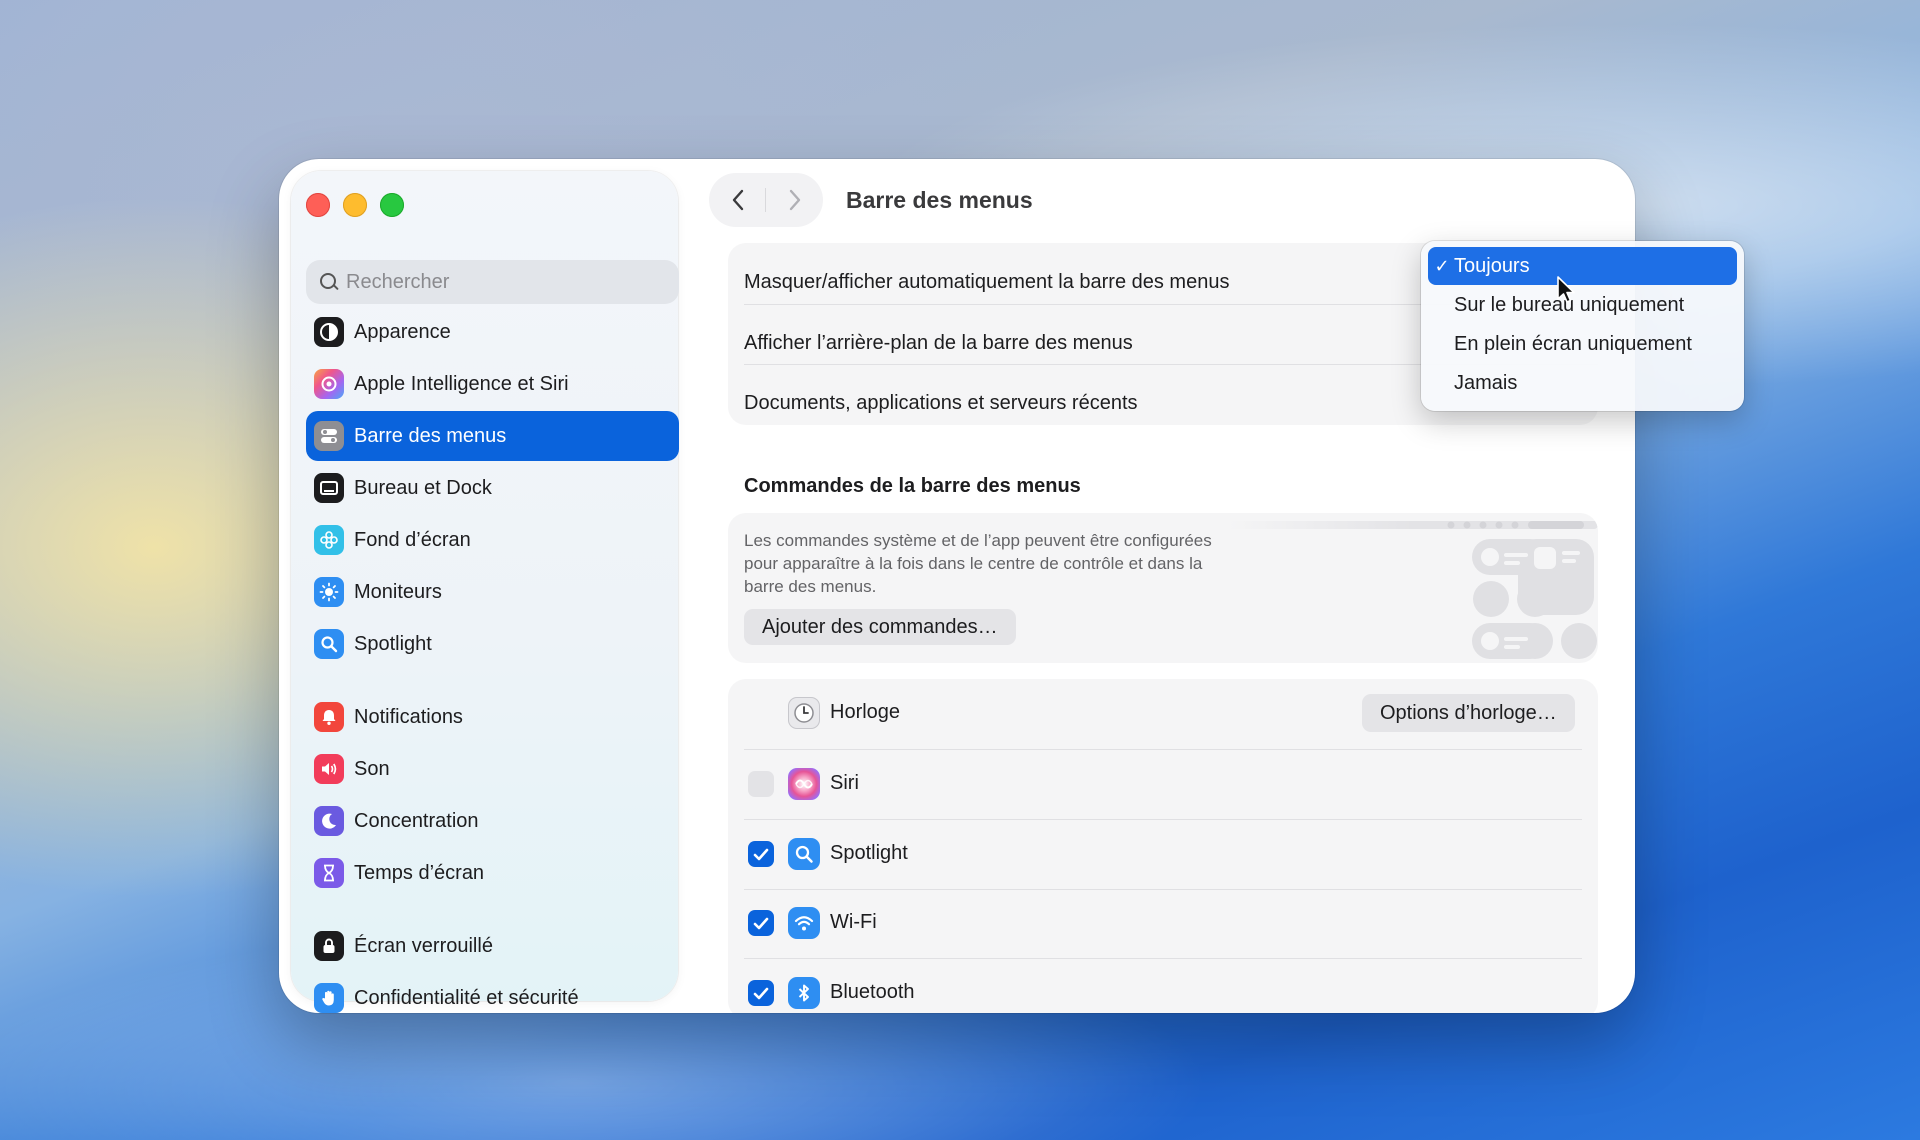 The height and width of the screenshot is (1140, 1920). Describe the element at coordinates (1163, 986) in the screenshot. I see `list-item-bluetooth: Bluetooth` at that location.